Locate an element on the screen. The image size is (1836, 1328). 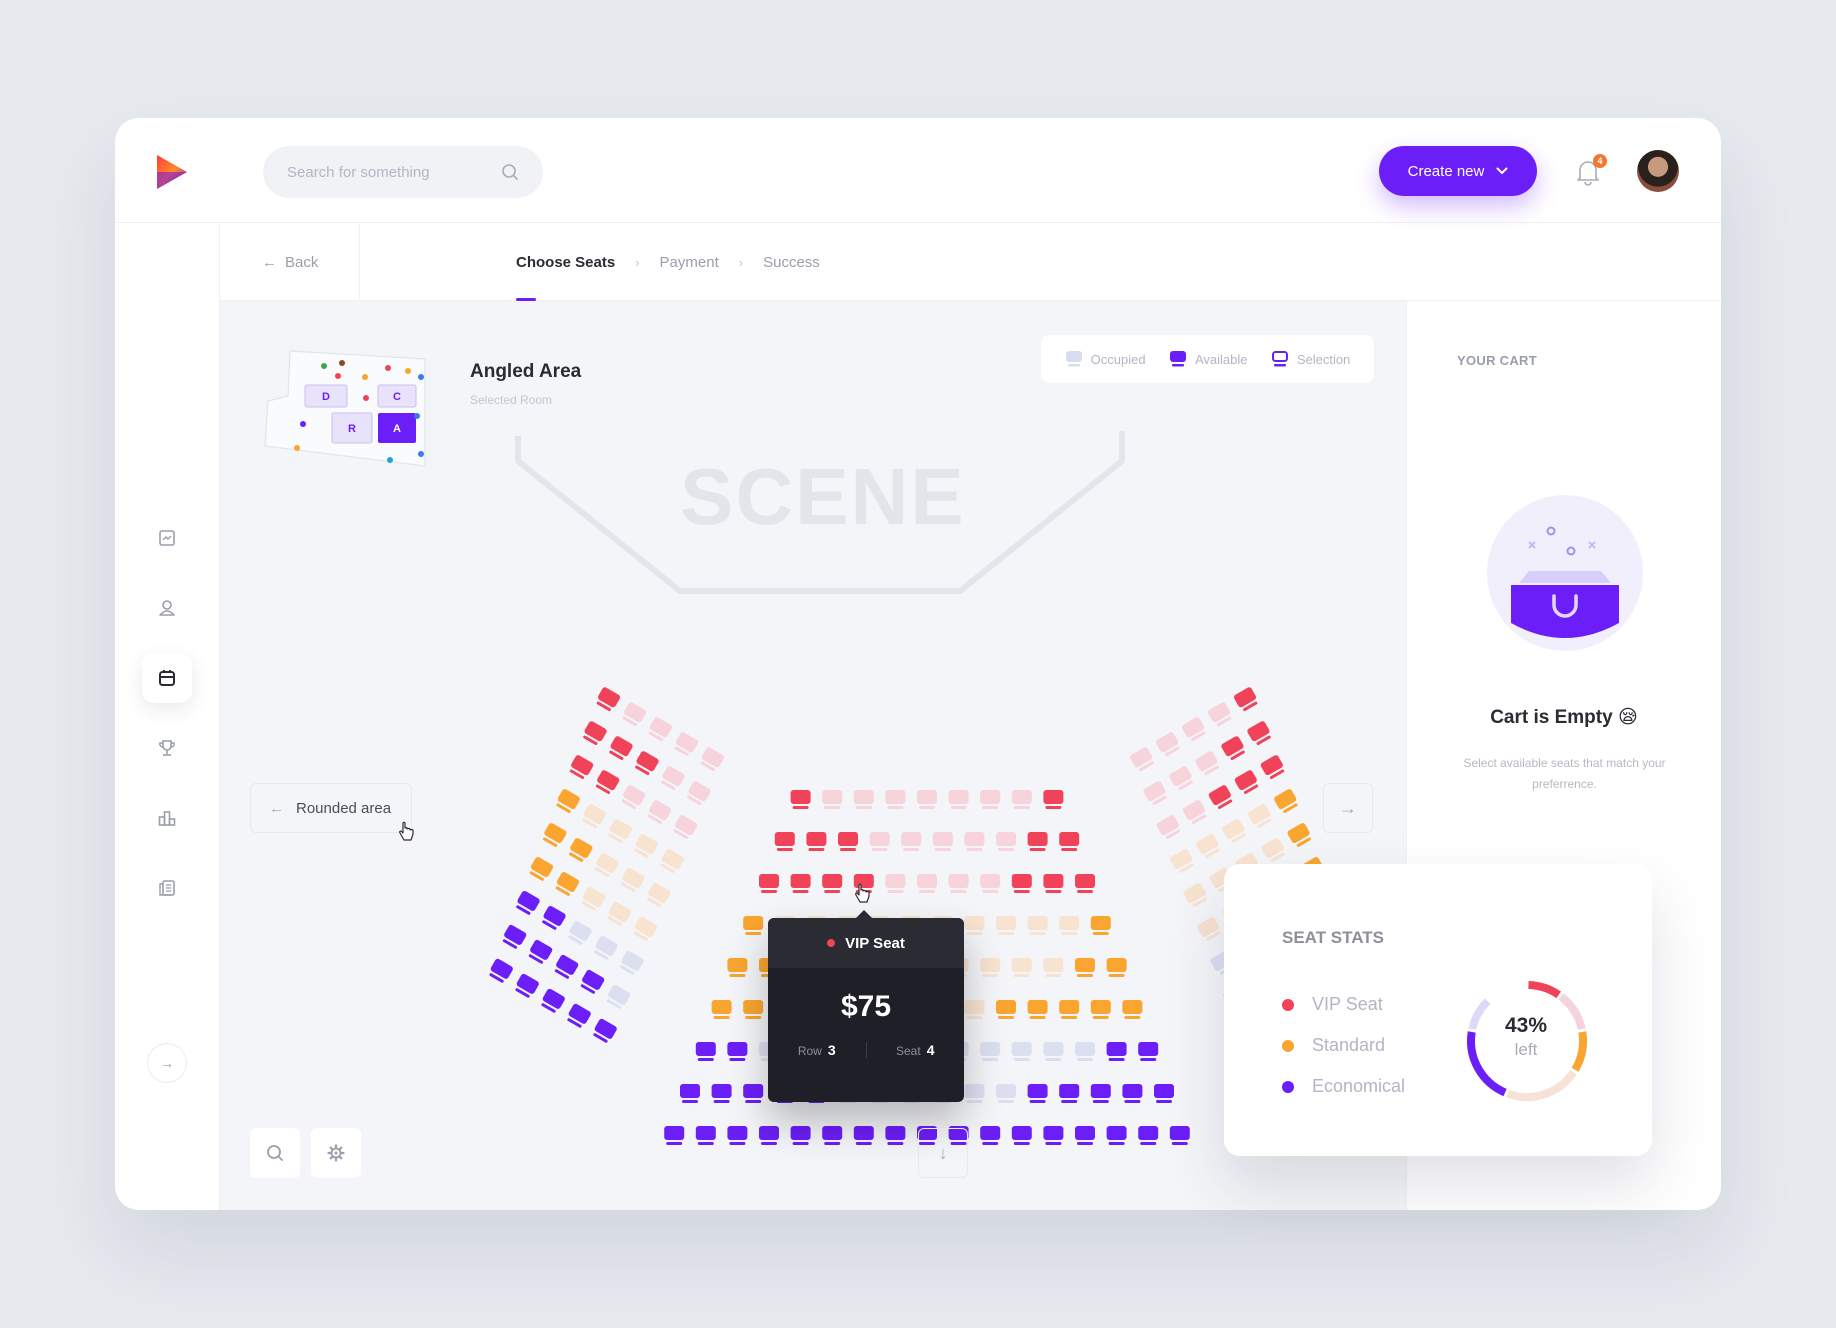
seat-vip-r1-s6 is located at coordinates (958, 799).